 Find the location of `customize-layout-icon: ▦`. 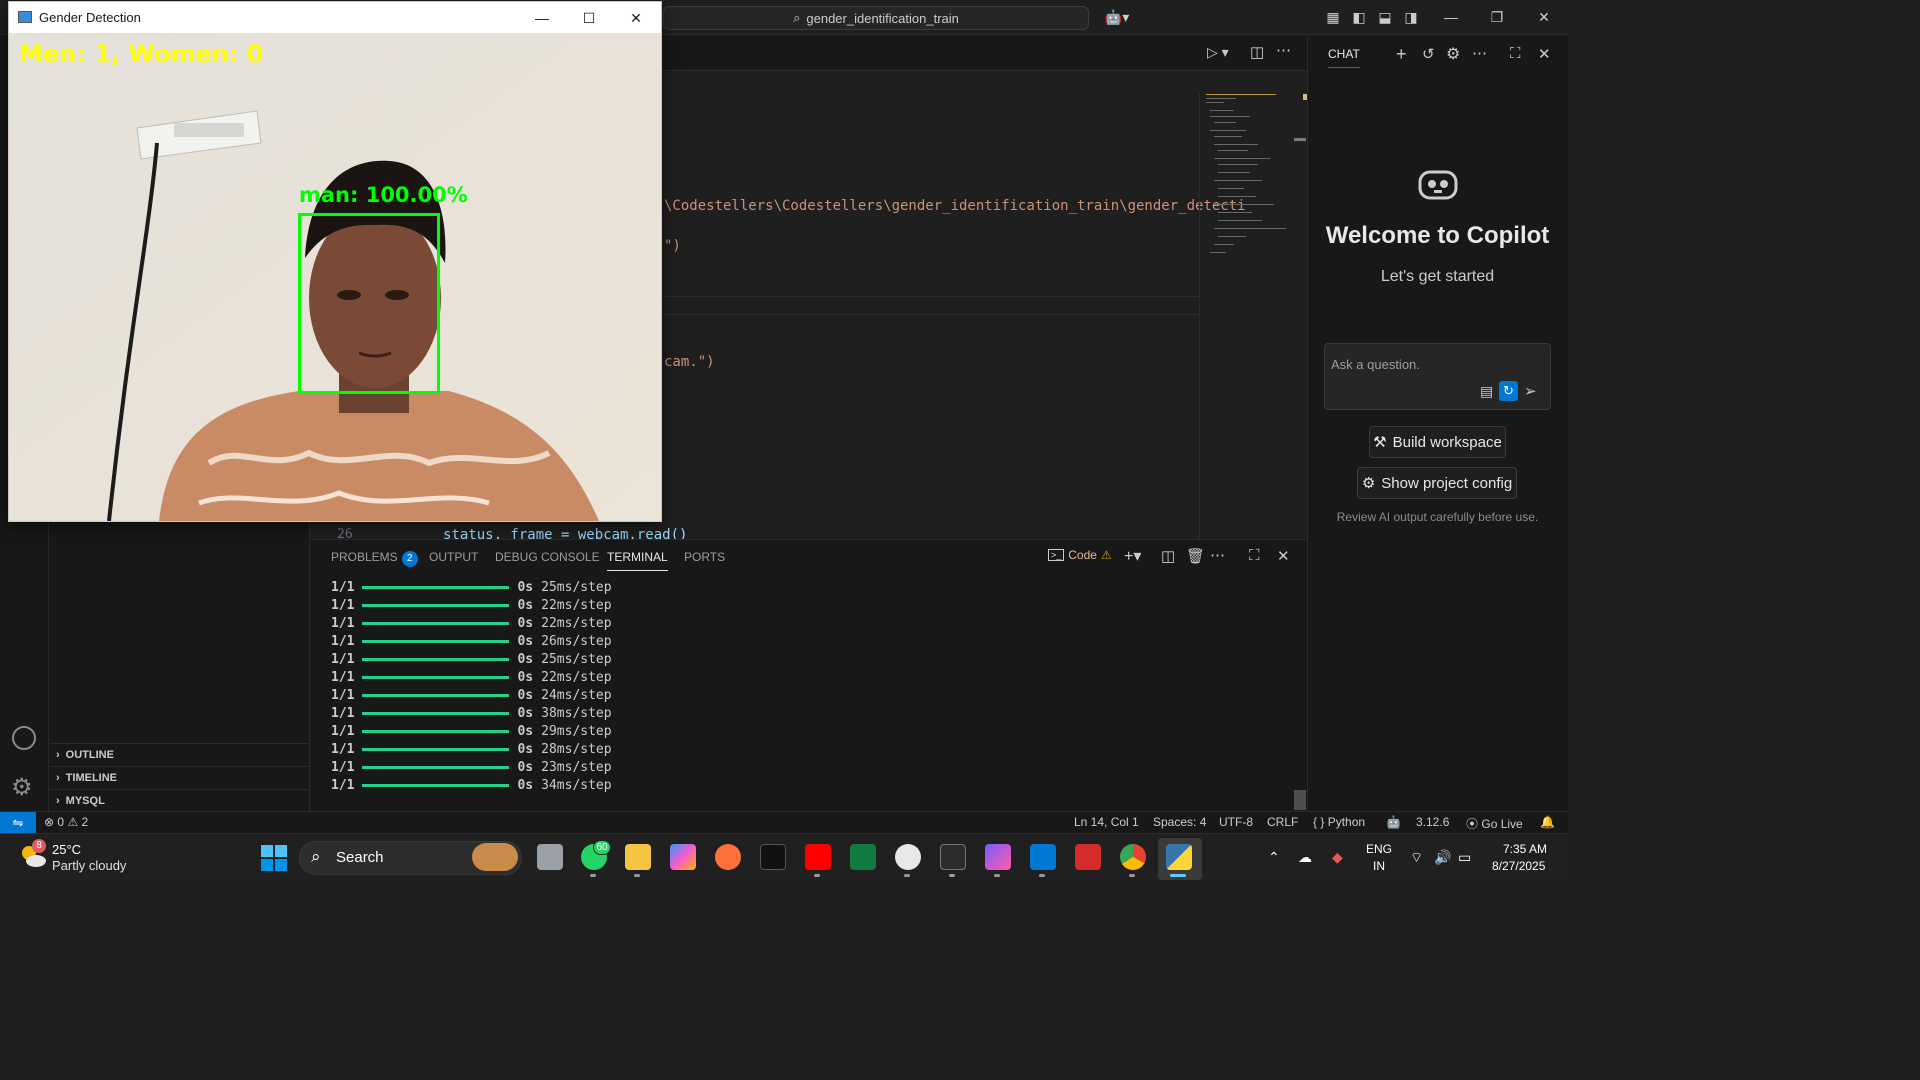

customize-layout-icon: ▦ is located at coordinates (1333, 17).